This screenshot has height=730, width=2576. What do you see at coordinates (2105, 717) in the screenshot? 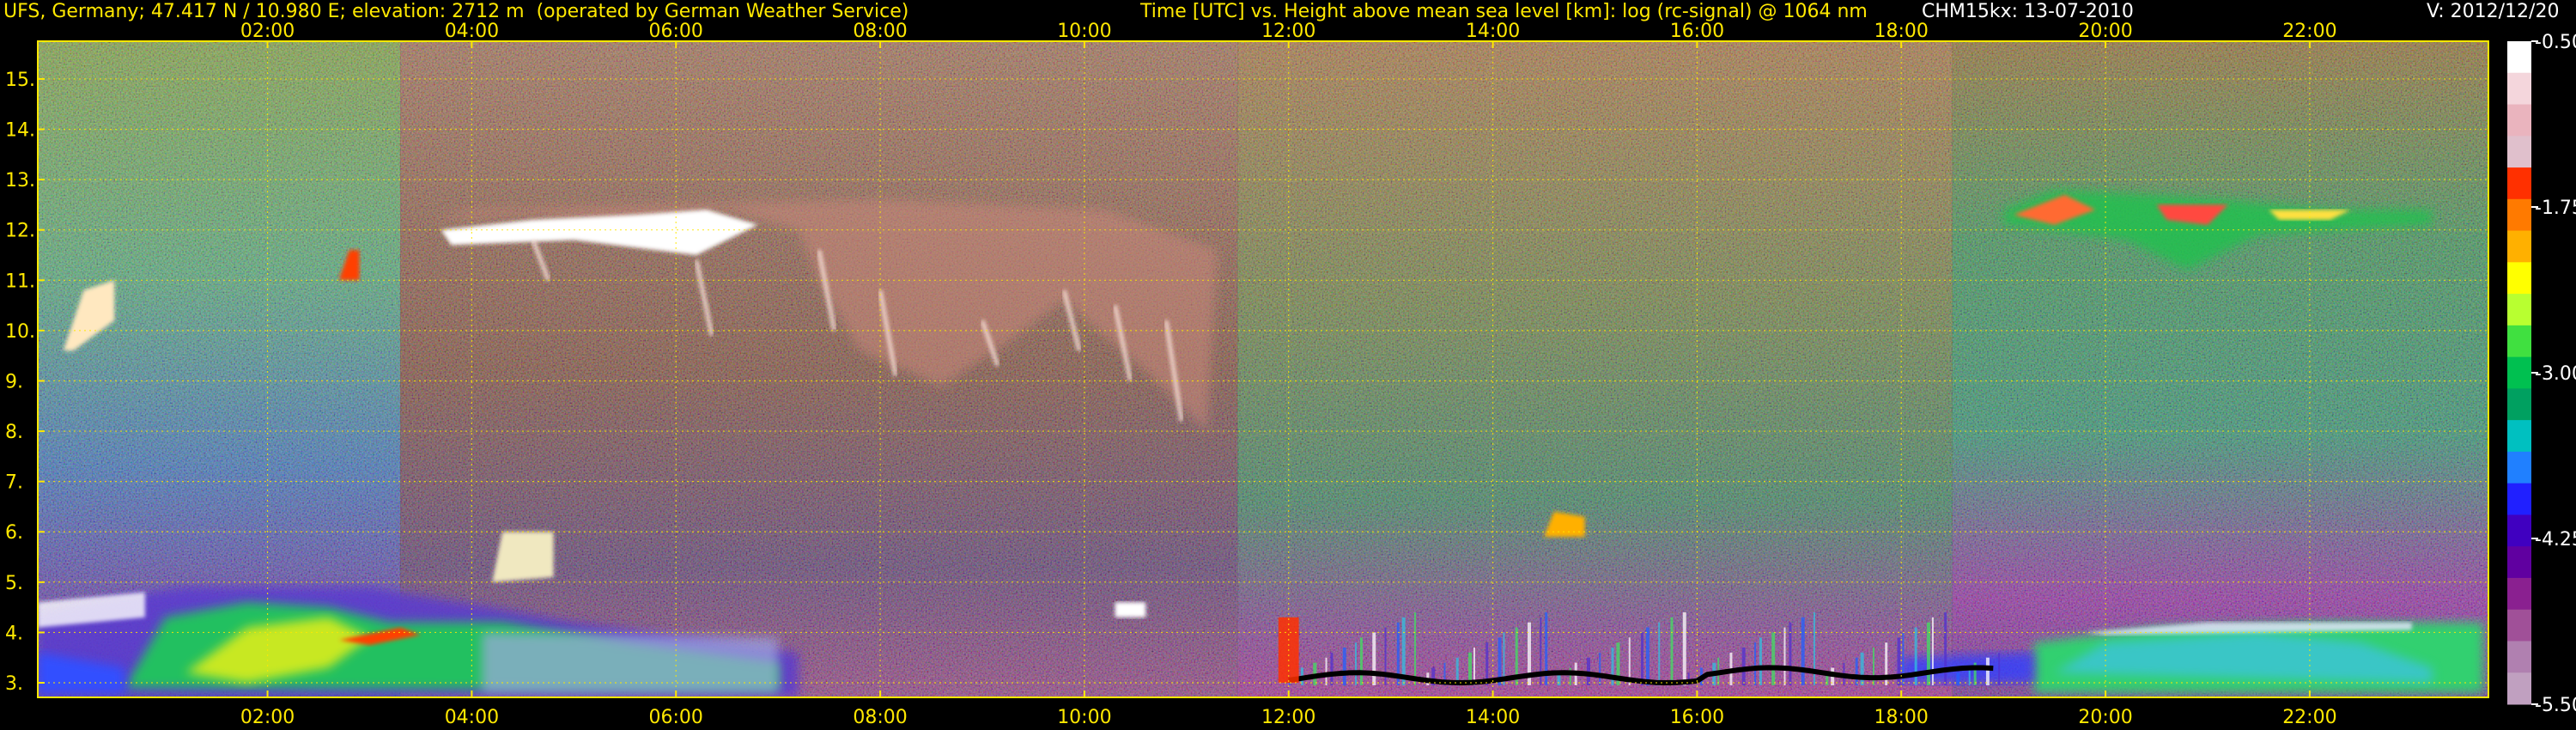
I see `x-tick-label-bottom: 20:00` at bounding box center [2105, 717].